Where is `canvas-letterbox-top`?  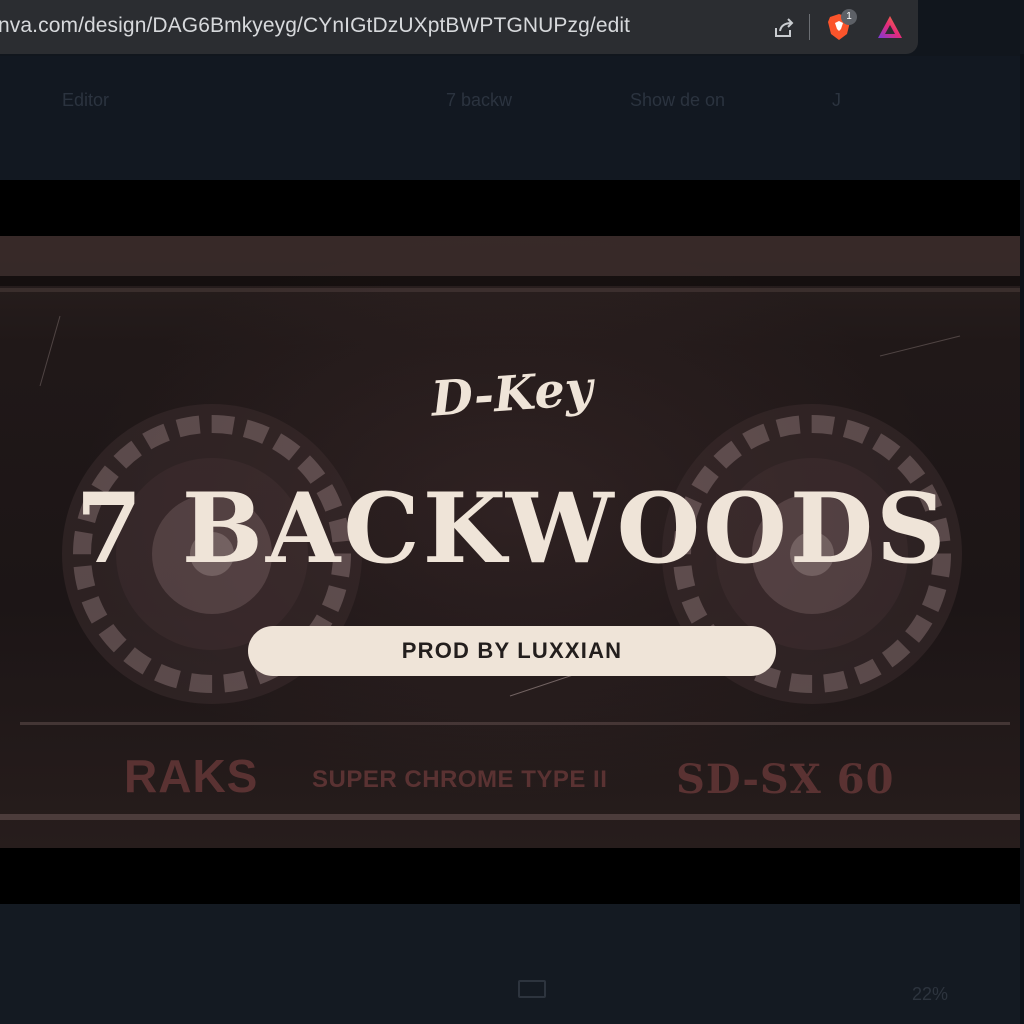
canvas-letterbox-top is located at coordinates (512, 208).